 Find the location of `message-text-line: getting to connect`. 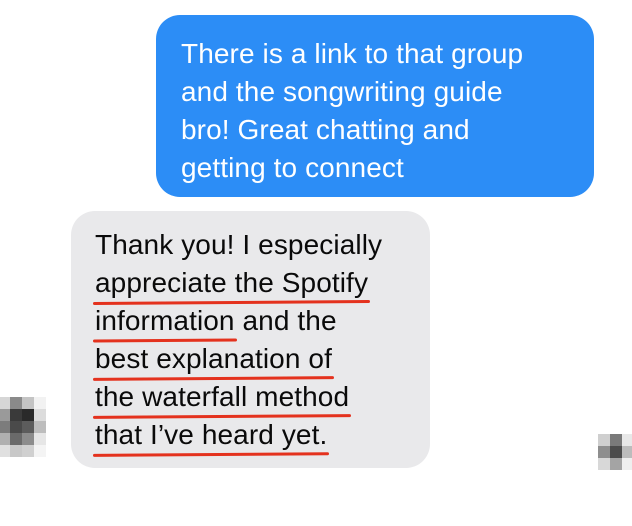

message-text-line: getting to connect is located at coordinates (292, 167).